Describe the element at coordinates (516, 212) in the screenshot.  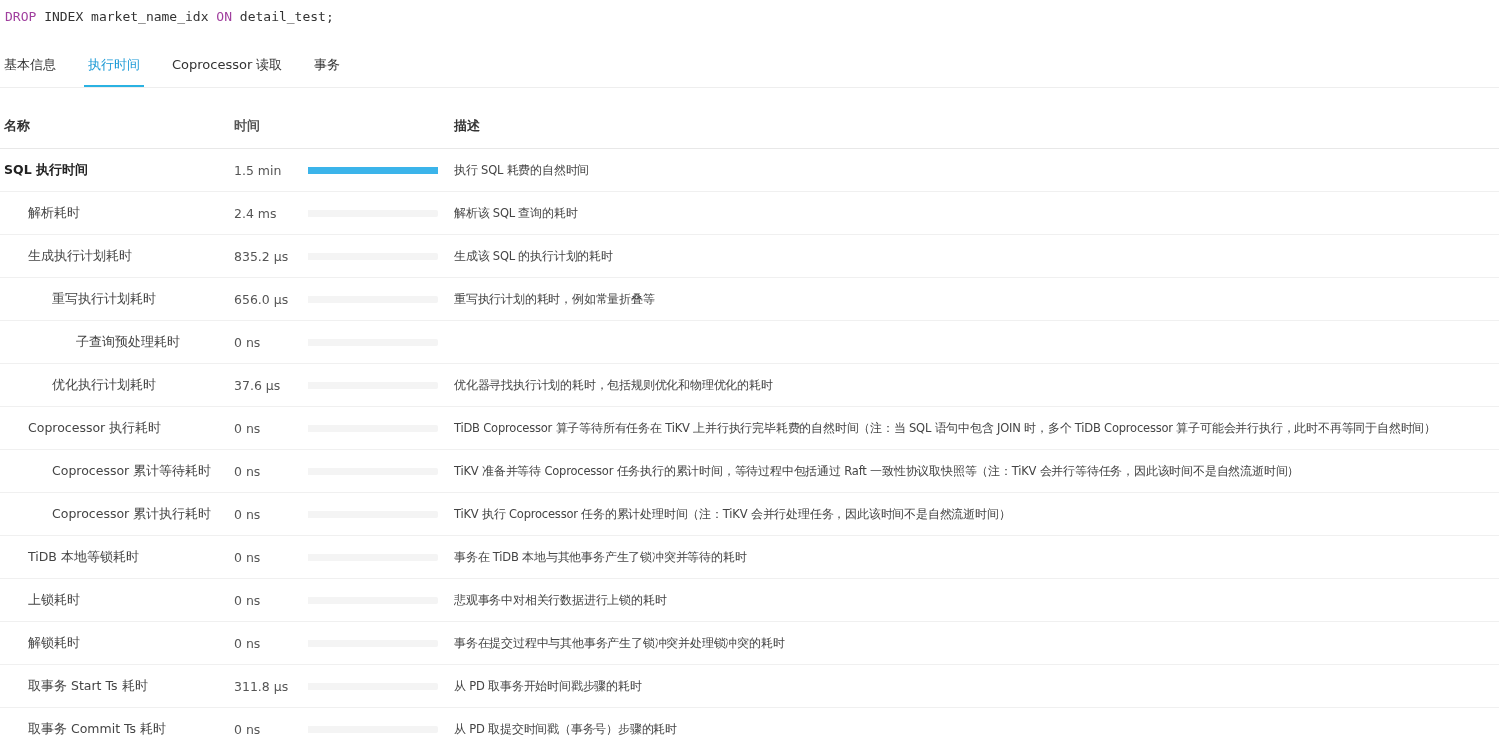
I see `table-cell: 解析该 SQL 查询的耗时` at that location.